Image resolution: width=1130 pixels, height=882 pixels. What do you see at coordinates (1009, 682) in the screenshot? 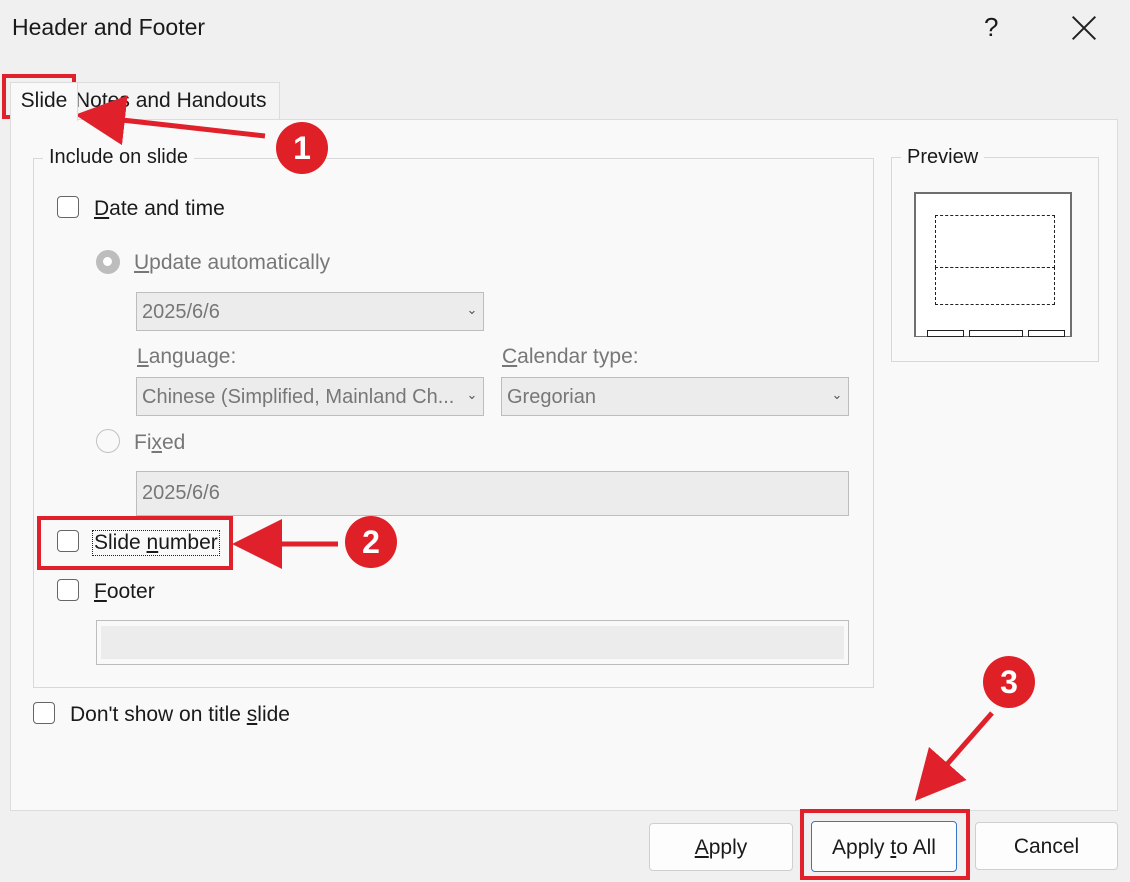
I see `badge-step-3: 3` at bounding box center [1009, 682].